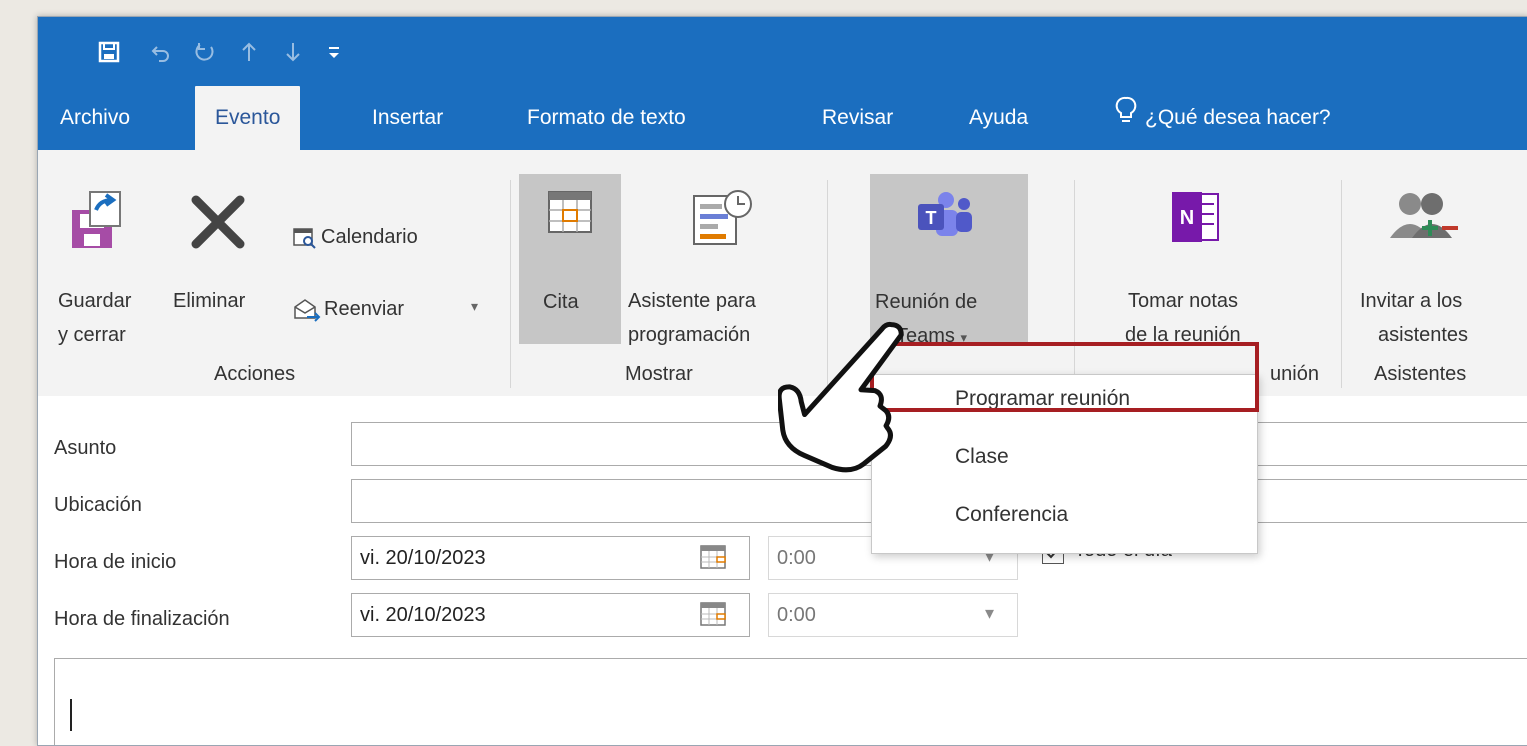 Image resolution: width=1527 pixels, height=746 pixels. Describe the element at coordinates (1238, 117) in the screenshot. I see `tell-me-text: ¿Qué desea hacer?` at that location.